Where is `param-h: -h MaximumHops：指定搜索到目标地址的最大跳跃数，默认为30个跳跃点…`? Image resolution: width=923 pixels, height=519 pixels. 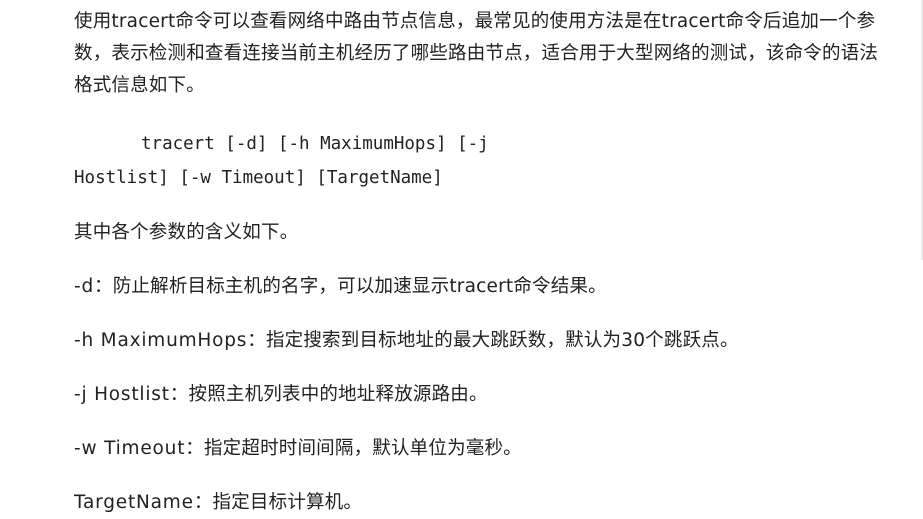
param-h: -h MaximumHops：指定搜索到目标地址的最大跳跃数，默认为30个跳跃点… is located at coordinates (484, 341).